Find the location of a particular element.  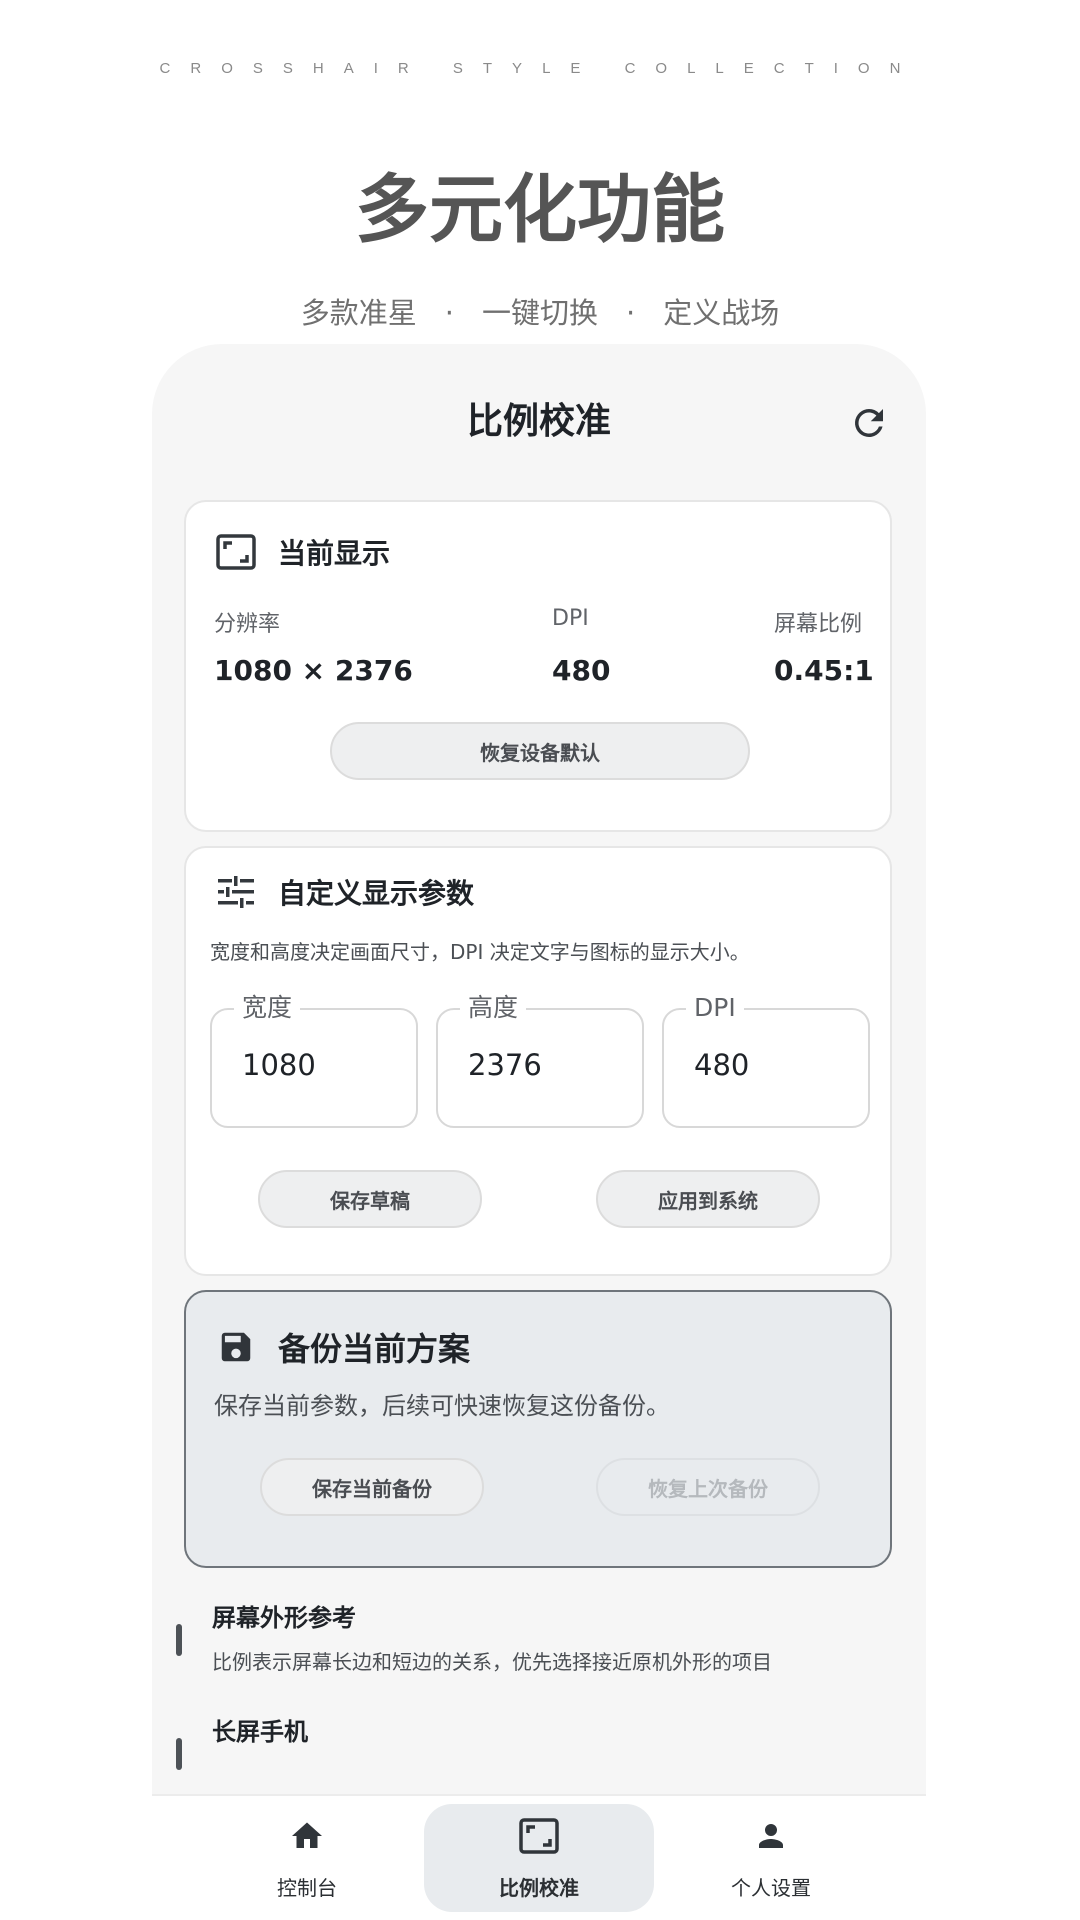

restore-backup-button: 恢复上次备份 is located at coordinates (708, 1487).